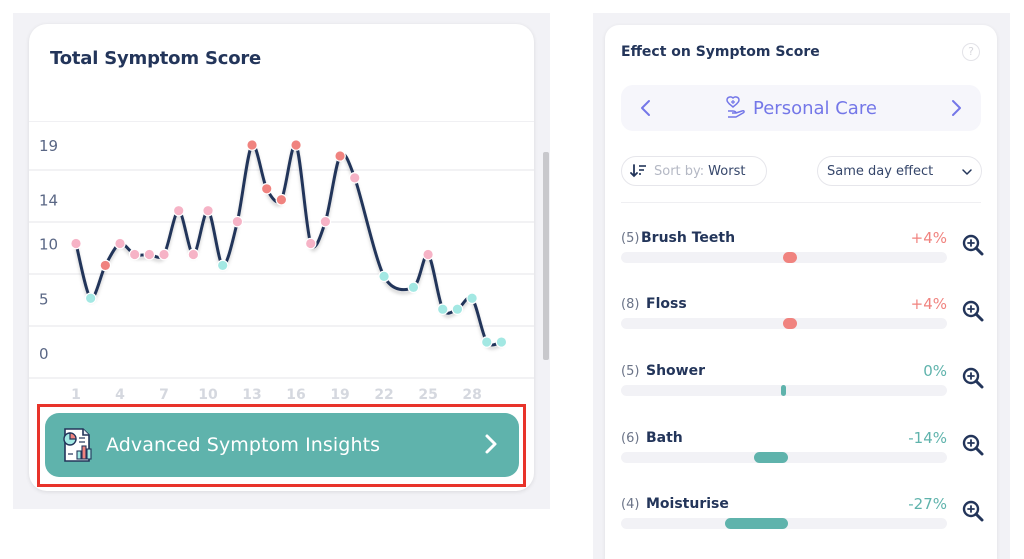 The width and height of the screenshot is (1024, 559). I want to click on category-label: Personal Care, so click(815, 108).